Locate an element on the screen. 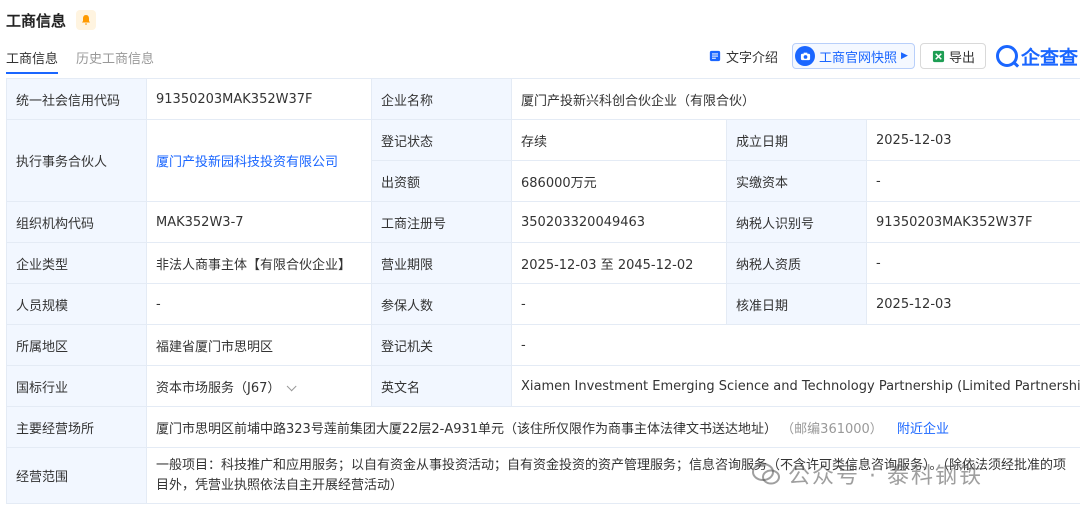 This screenshot has height=512, width=1080. capital-value: 686000万元 is located at coordinates (619, 181).